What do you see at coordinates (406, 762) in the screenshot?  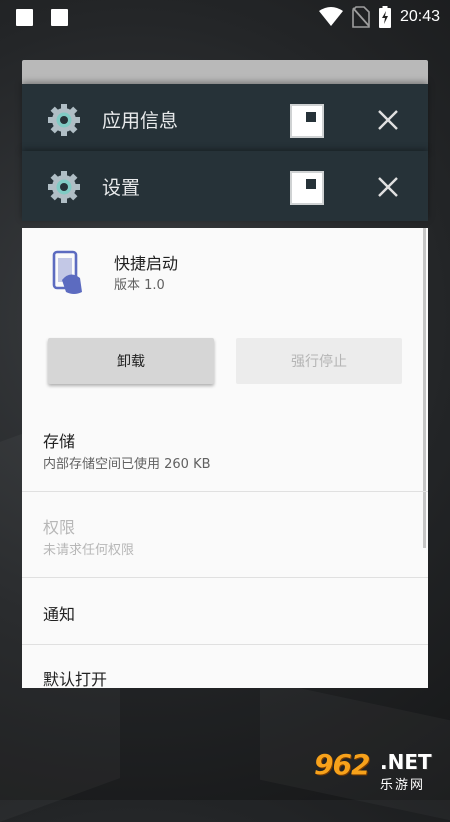 I see `watermark-suffix: .NET` at bounding box center [406, 762].